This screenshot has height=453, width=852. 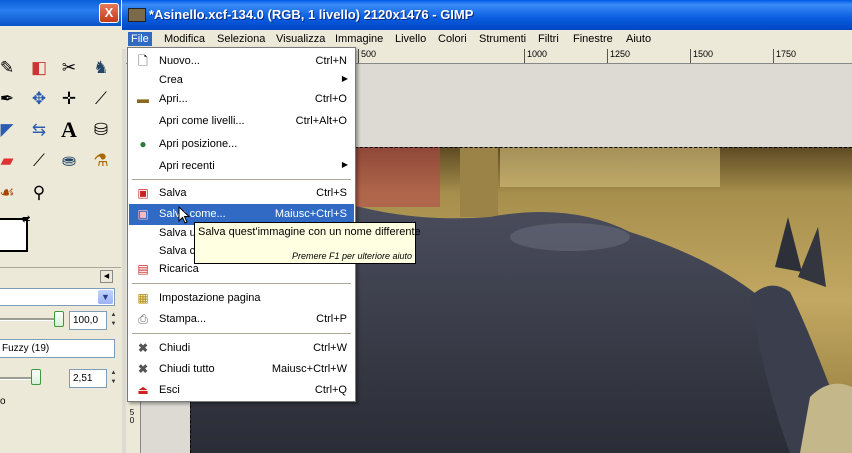 What do you see at coordinates (367, 56) in the screenshot?
I see `ruler-tick: 500` at bounding box center [367, 56].